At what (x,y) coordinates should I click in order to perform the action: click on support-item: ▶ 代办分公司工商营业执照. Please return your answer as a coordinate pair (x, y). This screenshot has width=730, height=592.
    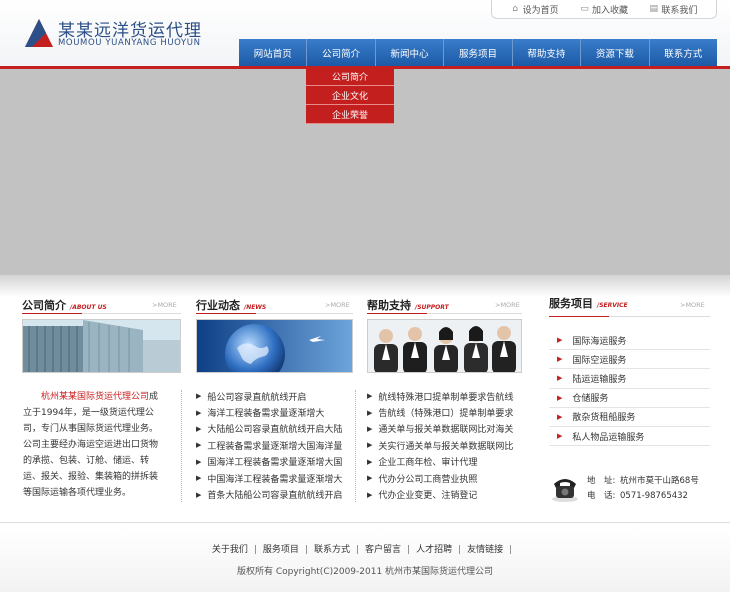
    Looking at the image, I should click on (442, 478).